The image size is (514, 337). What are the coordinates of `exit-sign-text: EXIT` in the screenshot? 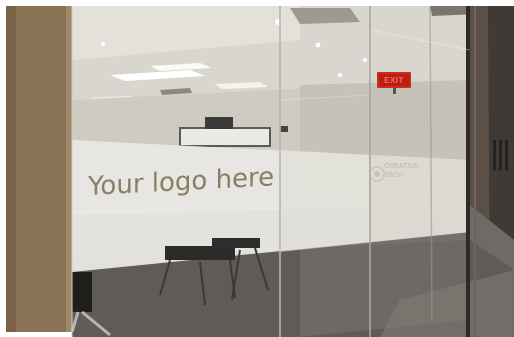 It's located at (394, 80).